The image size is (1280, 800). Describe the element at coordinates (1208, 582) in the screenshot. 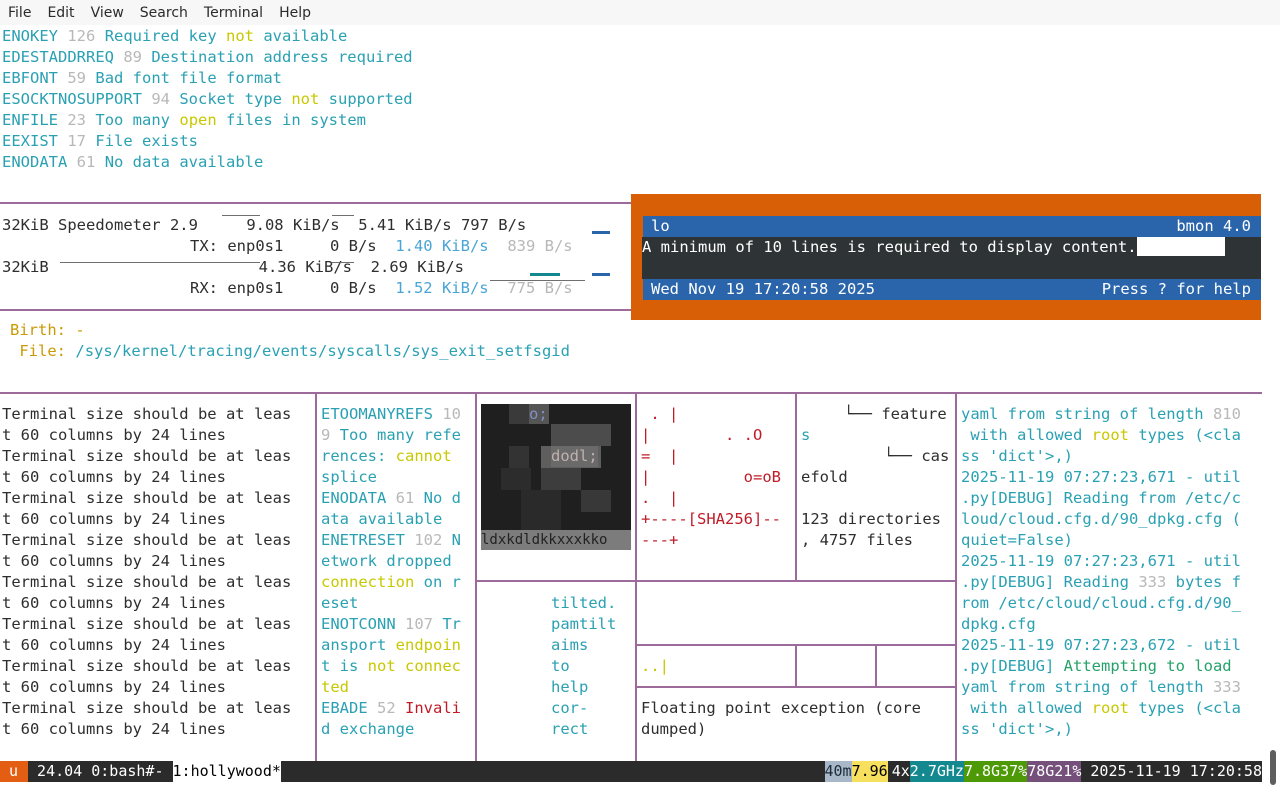

I see `text-segment: bytes f` at that location.